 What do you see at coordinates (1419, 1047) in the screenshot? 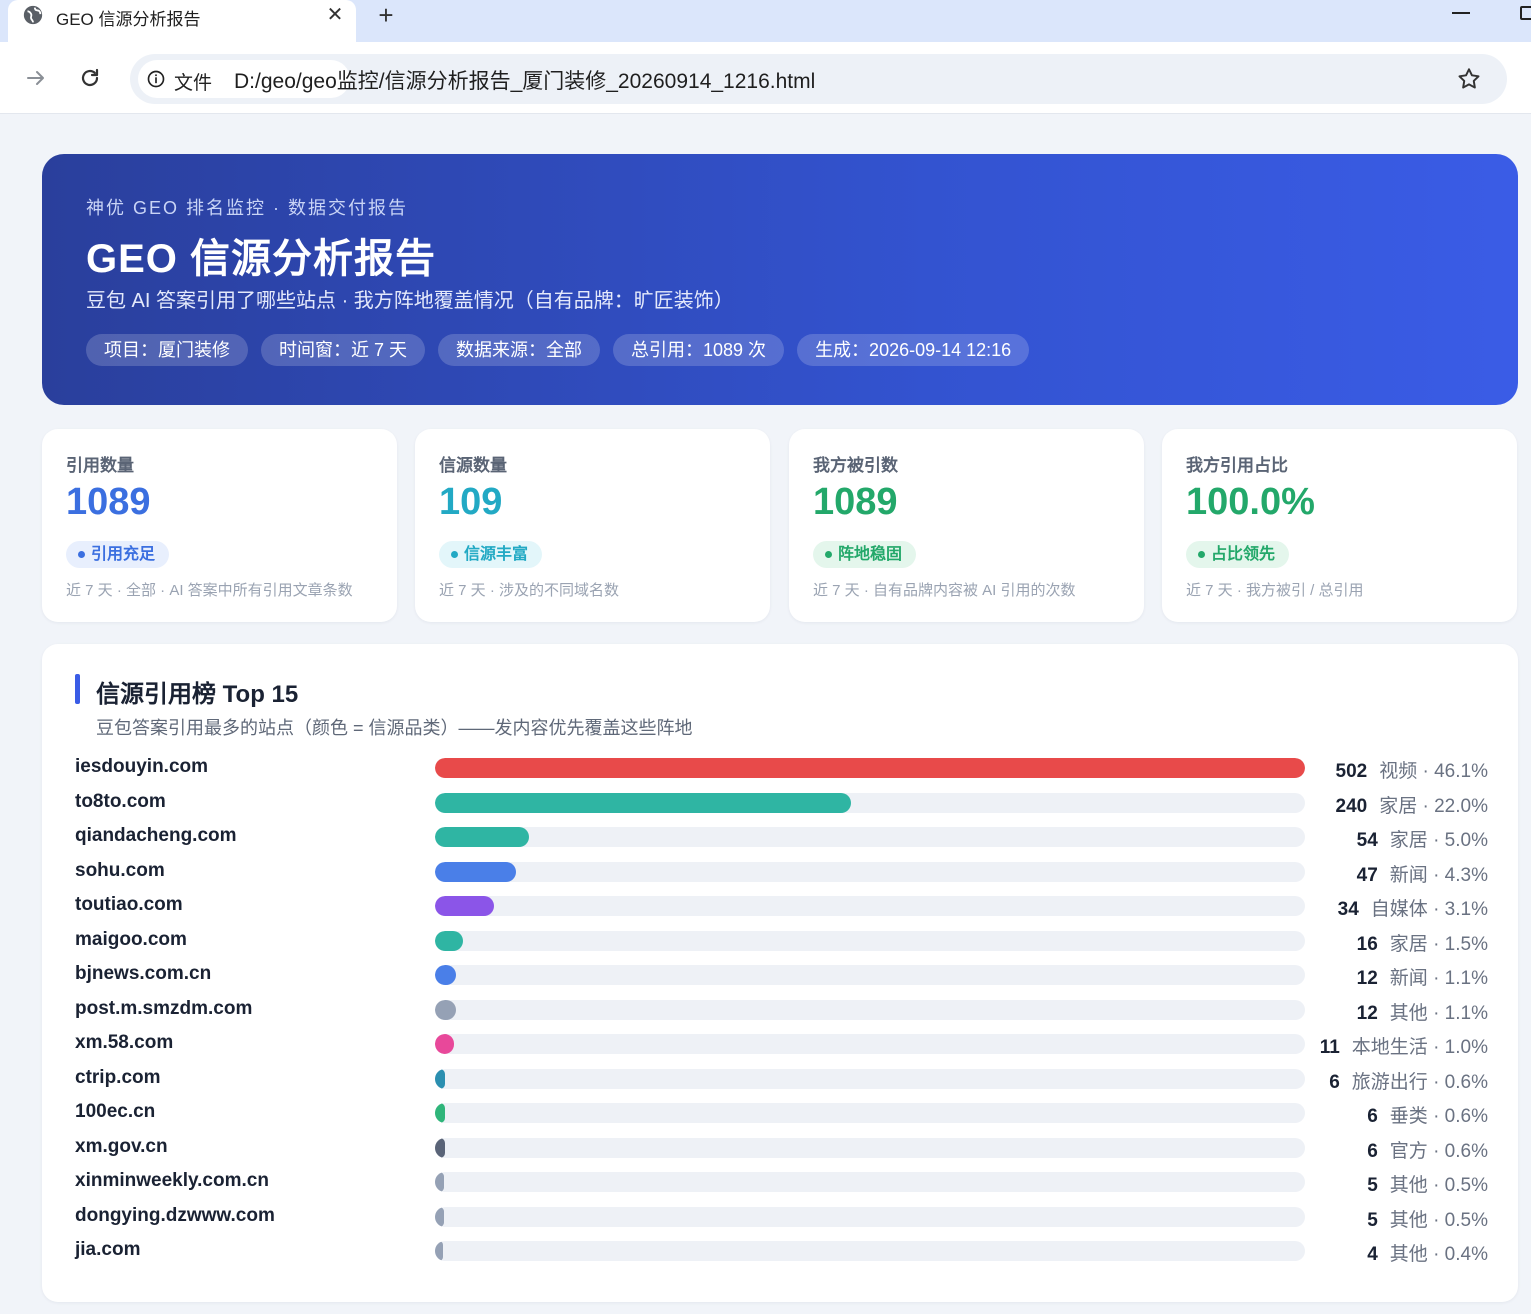
I see `row-category-share: 本地生活 · 1.0%` at bounding box center [1419, 1047].